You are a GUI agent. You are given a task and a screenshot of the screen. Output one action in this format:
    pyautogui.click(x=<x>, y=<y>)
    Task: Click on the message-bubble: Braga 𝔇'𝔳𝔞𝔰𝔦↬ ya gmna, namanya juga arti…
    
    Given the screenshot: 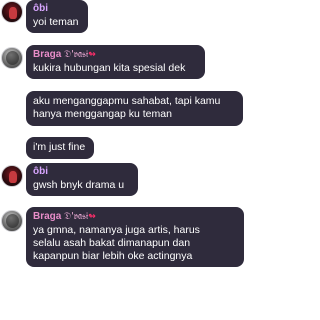 What is the action you would take?
    pyautogui.click(x=135, y=237)
    